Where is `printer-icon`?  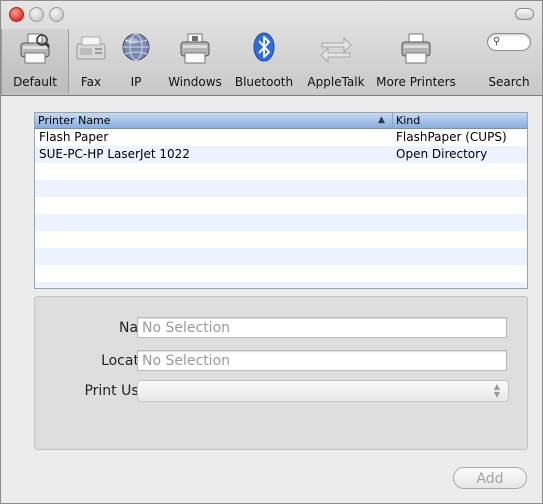
printer-icon is located at coordinates (416, 49).